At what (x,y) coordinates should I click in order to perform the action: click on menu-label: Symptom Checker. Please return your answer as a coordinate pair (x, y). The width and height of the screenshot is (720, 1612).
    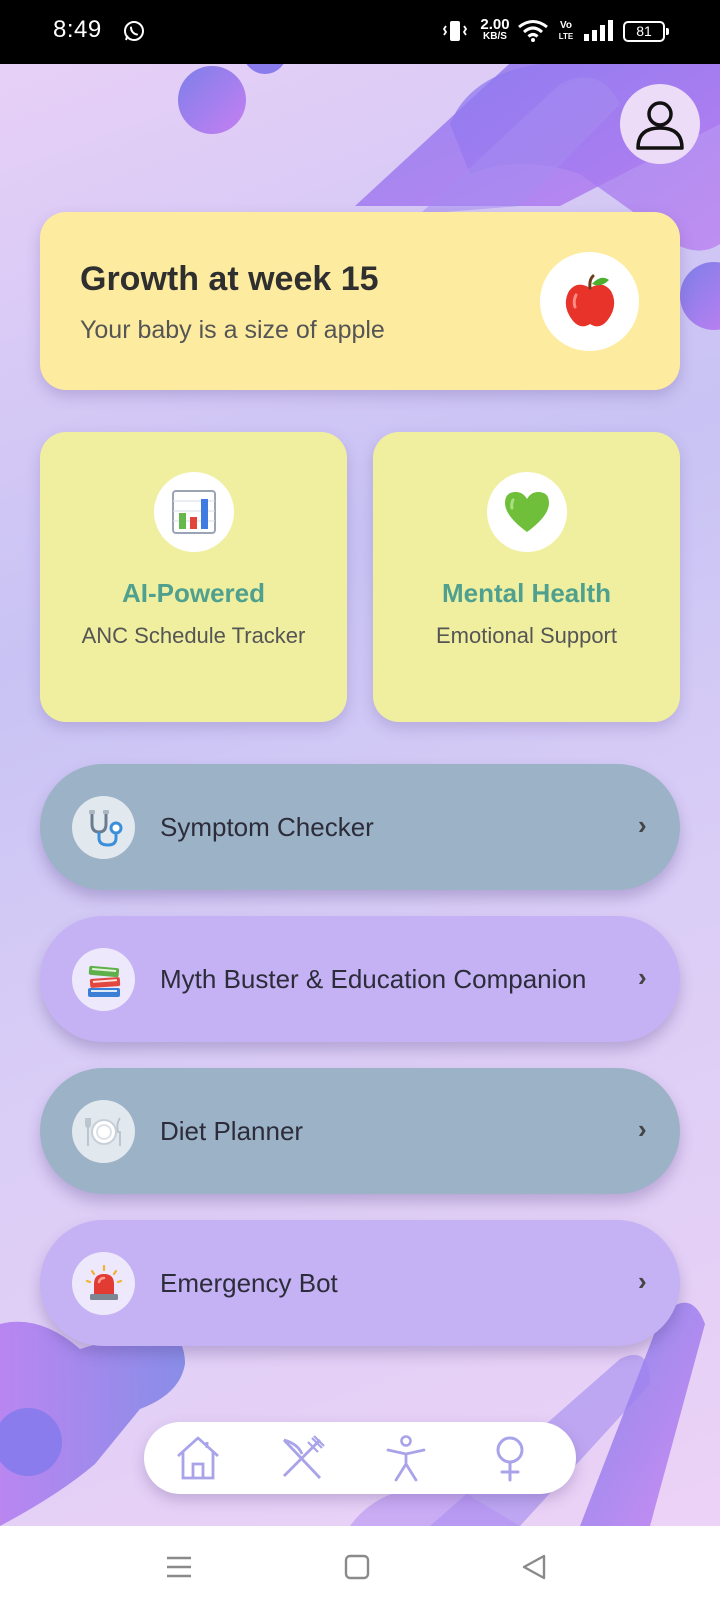
    Looking at the image, I should click on (267, 827).